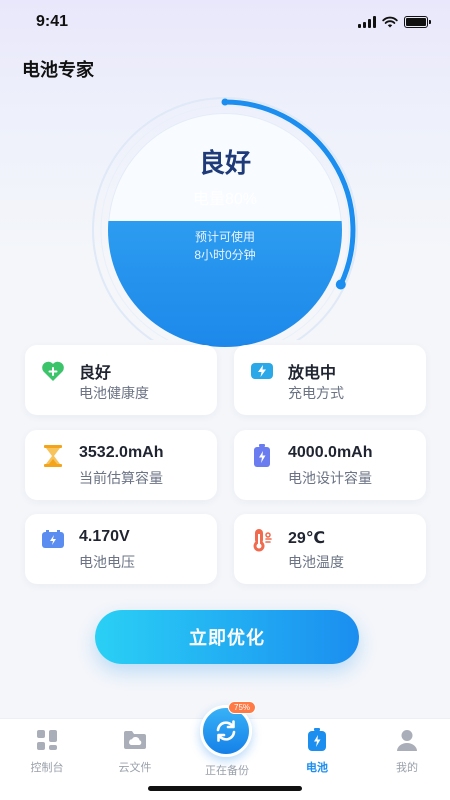 The height and width of the screenshot is (800, 450). Describe the element at coordinates (114, 393) in the screenshot. I see `card-label: 电池健康度` at that location.